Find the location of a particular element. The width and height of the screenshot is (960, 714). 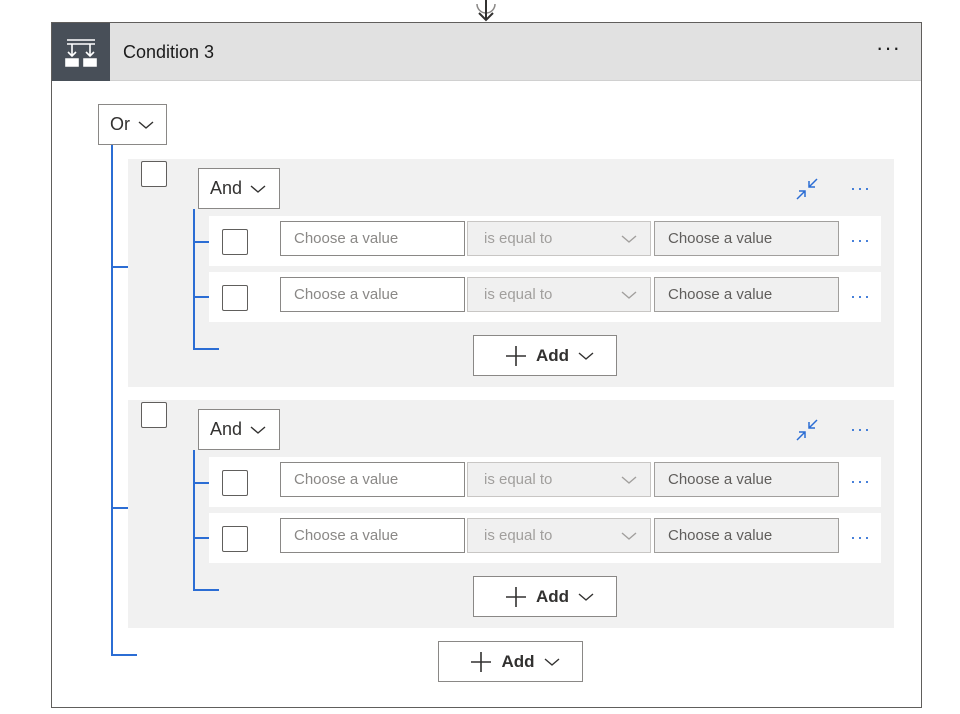

connector-arrow-icon is located at coordinates (486, 11).